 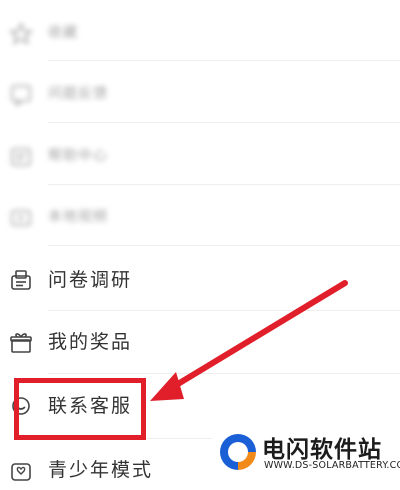 I want to click on menu-item-help: 帮助中心, so click(x=200, y=156).